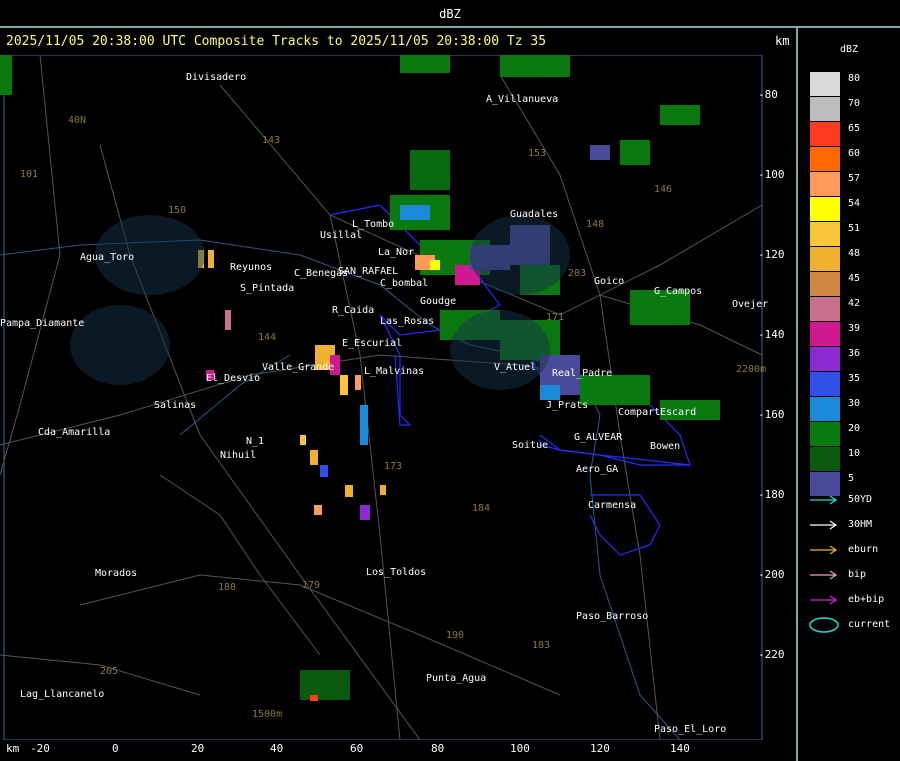 The image size is (900, 761). What do you see at coordinates (860, 499) in the screenshot?
I see `legend-track-label: 50YD` at bounding box center [860, 499].